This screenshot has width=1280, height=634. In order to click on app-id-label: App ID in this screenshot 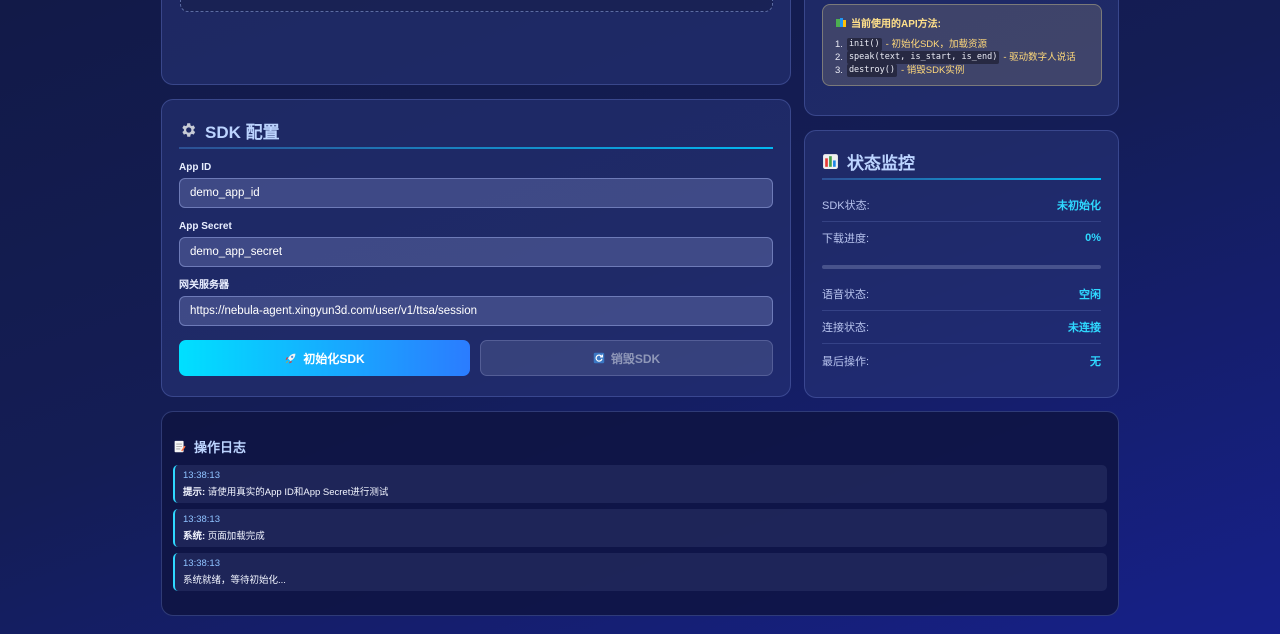, I will do `click(195, 167)`.